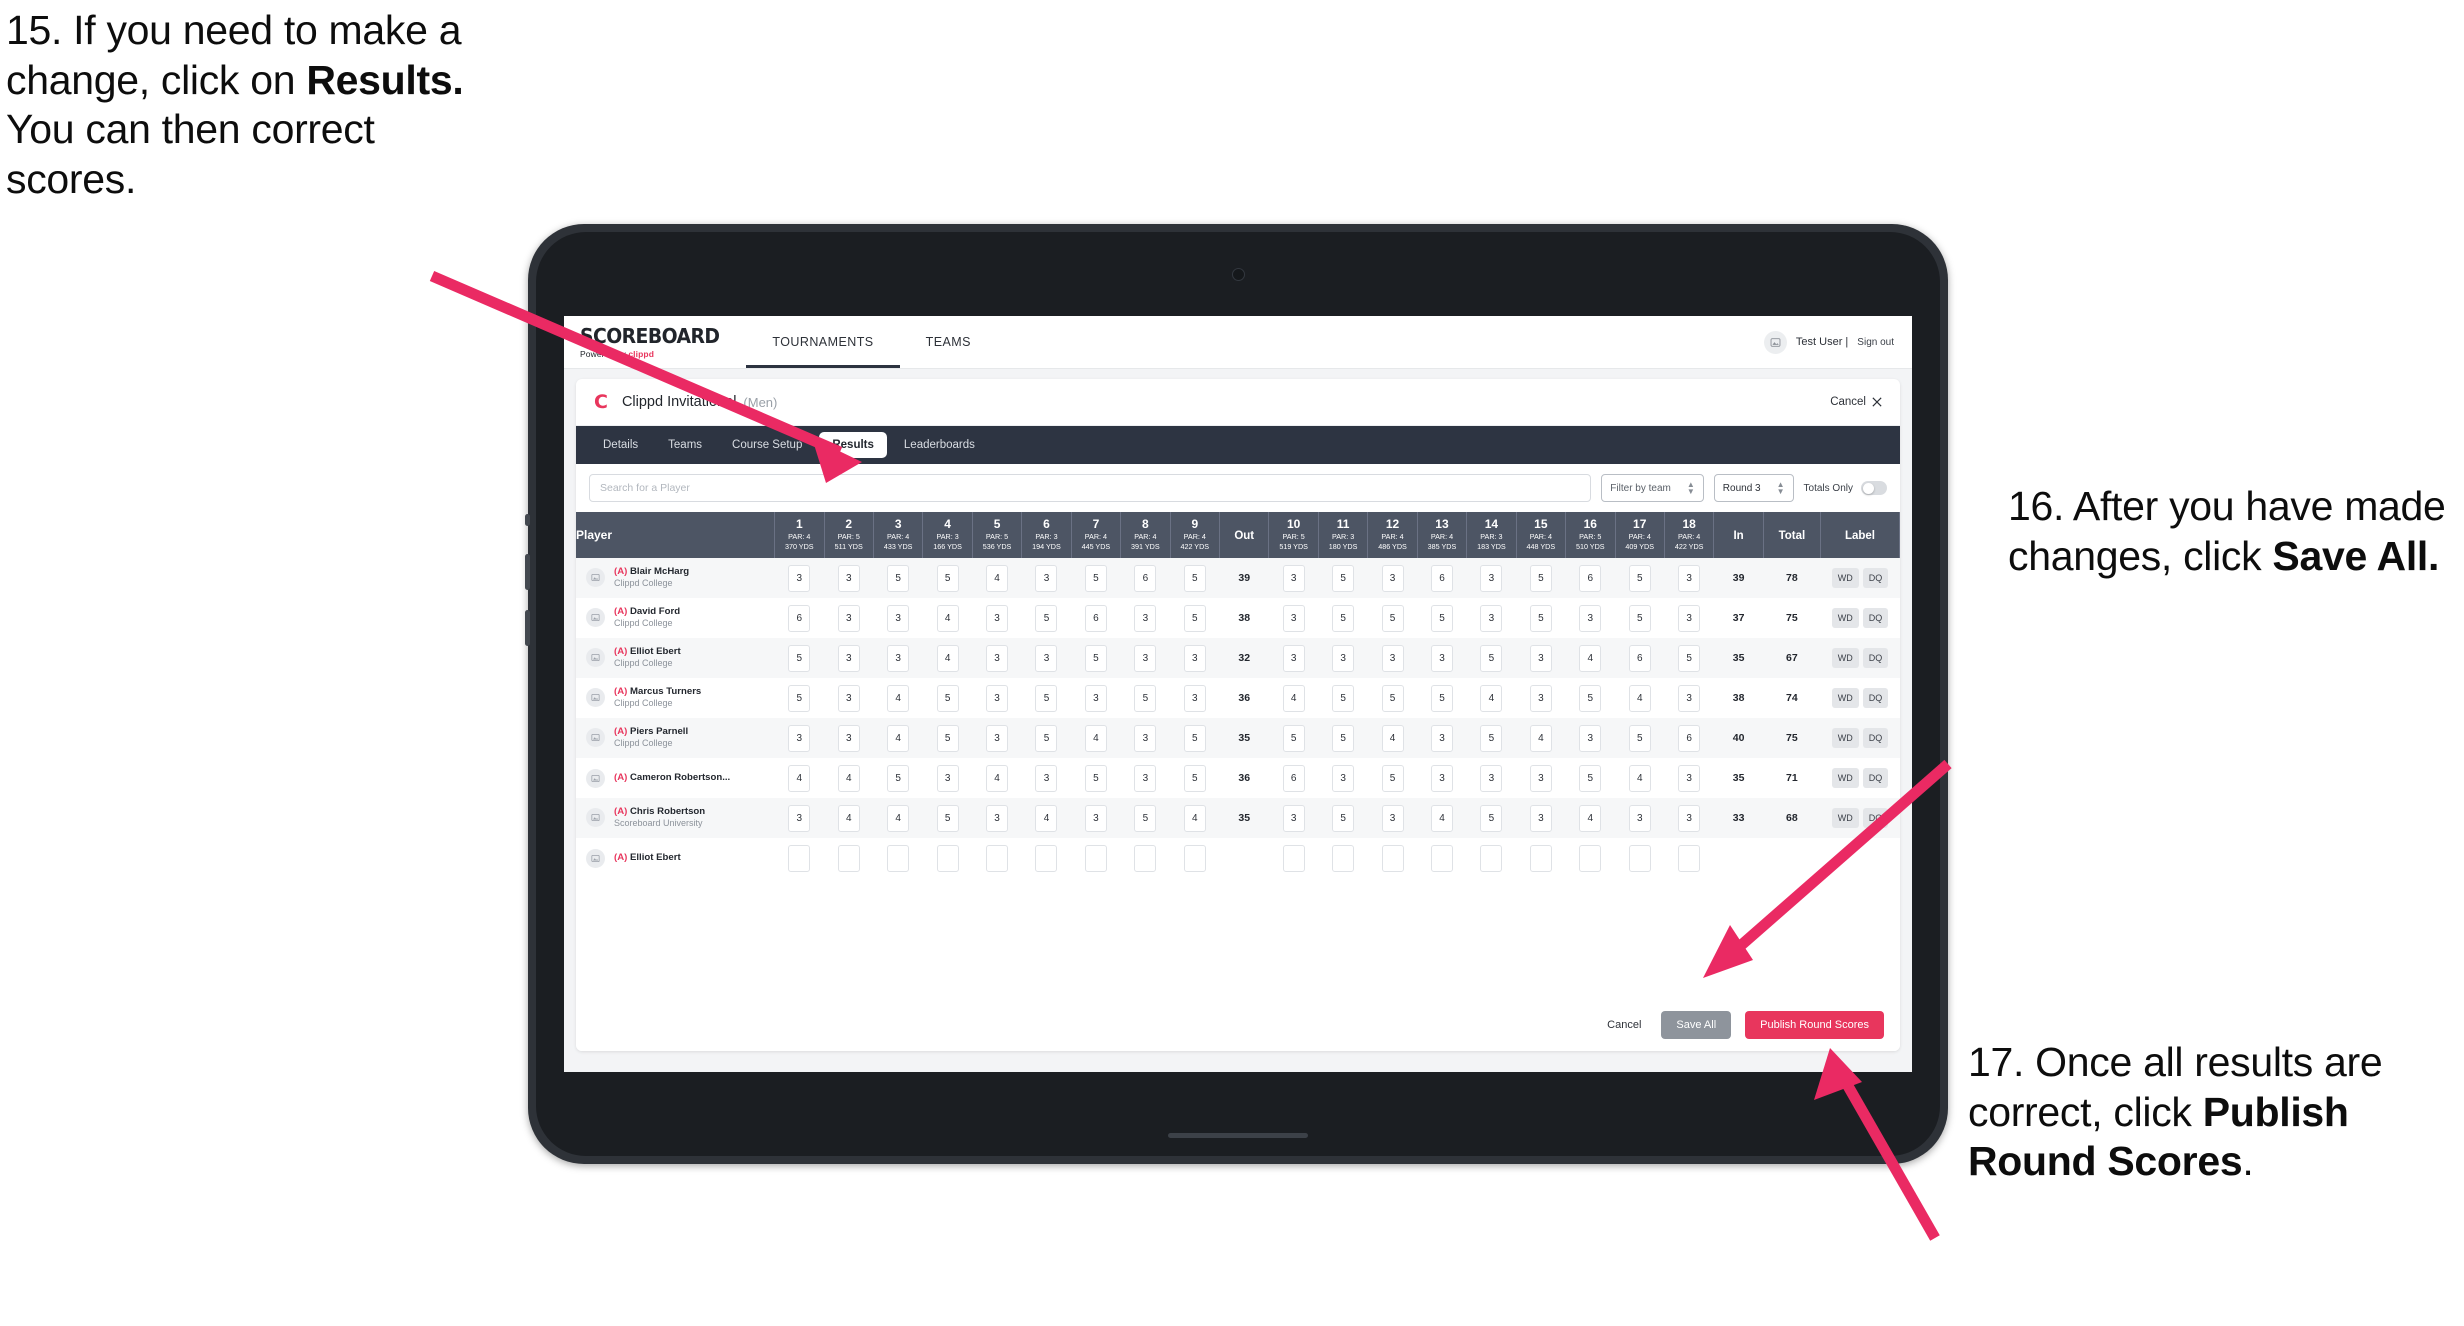 The height and width of the screenshot is (1326, 2464). What do you see at coordinates (1491, 658) in the screenshot?
I see `score-input-hole-14: 5` at bounding box center [1491, 658].